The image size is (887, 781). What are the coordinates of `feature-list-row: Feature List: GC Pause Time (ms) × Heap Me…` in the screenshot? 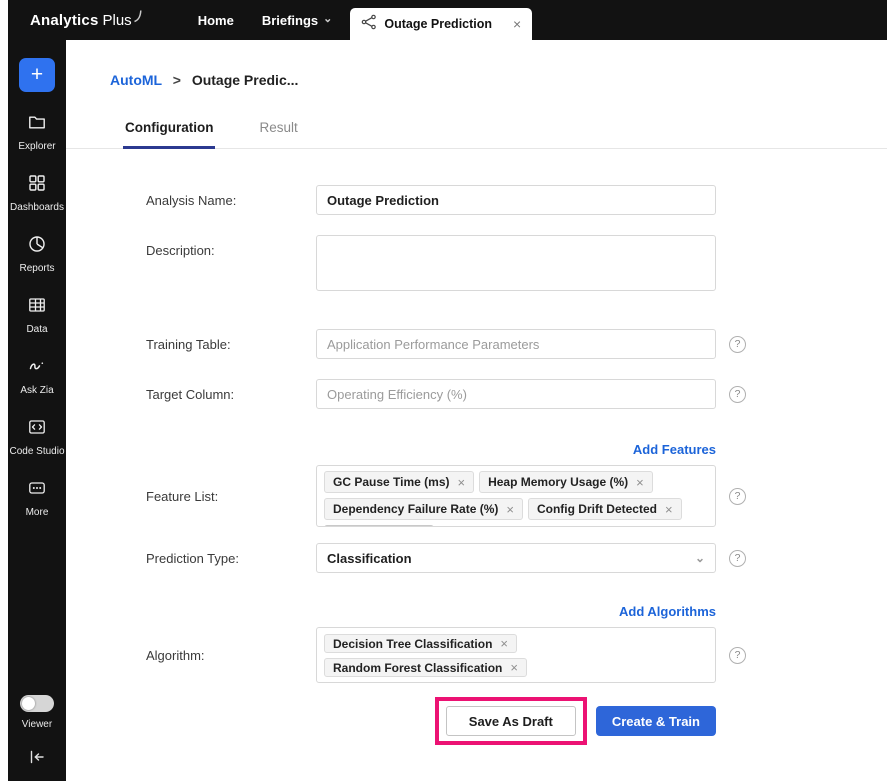 It's located at (516, 496).